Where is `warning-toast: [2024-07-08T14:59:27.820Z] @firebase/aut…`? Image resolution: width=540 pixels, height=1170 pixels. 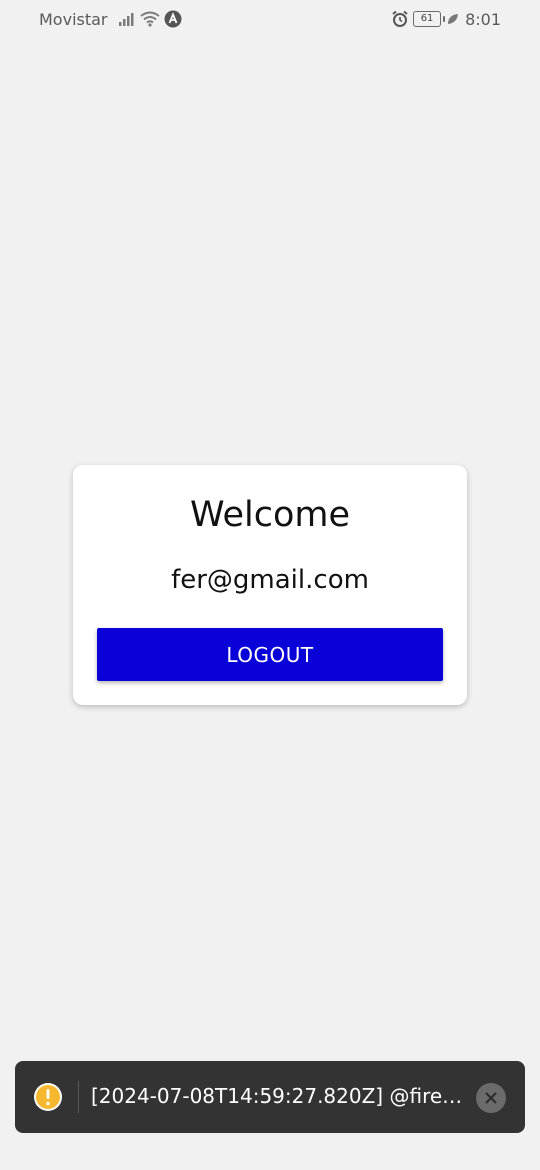
warning-toast: [2024-07-08T14:59:27.820Z] @firebase/aut… is located at coordinates (270, 1097).